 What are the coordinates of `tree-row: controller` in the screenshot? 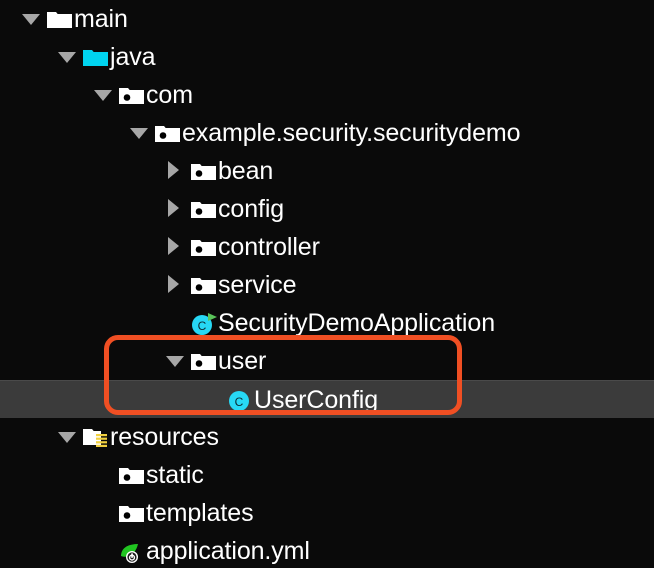 It's located at (327, 247).